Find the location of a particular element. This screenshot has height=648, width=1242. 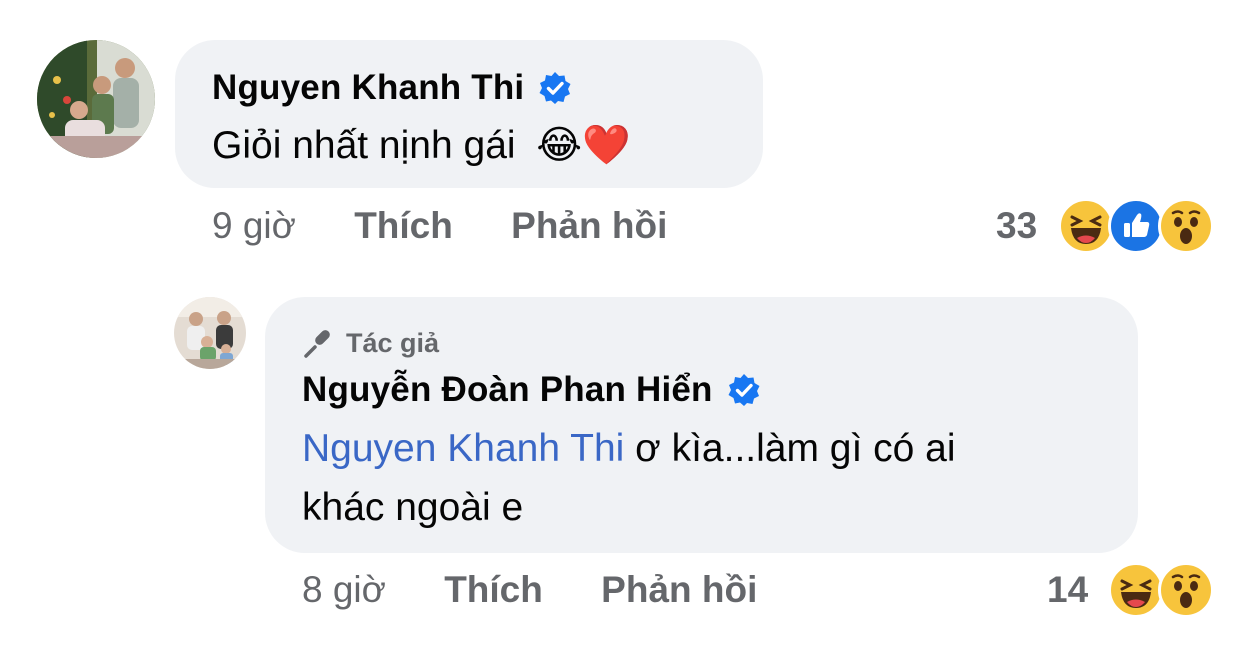

reply-reaction-count: 14 is located at coordinates (1067, 590).